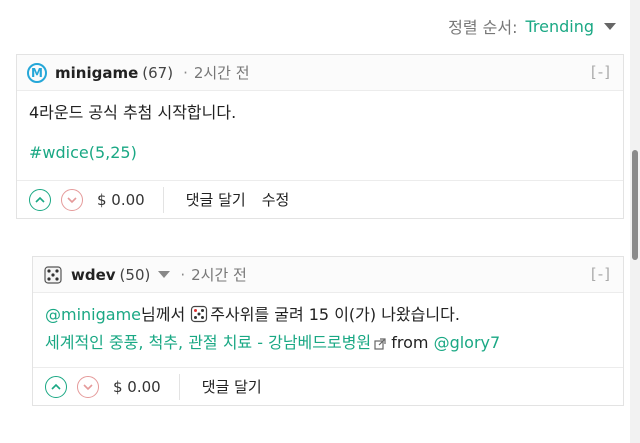 Image resolution: width=640 pixels, height=443 pixels. I want to click on scrollbar, so click(635, 221).